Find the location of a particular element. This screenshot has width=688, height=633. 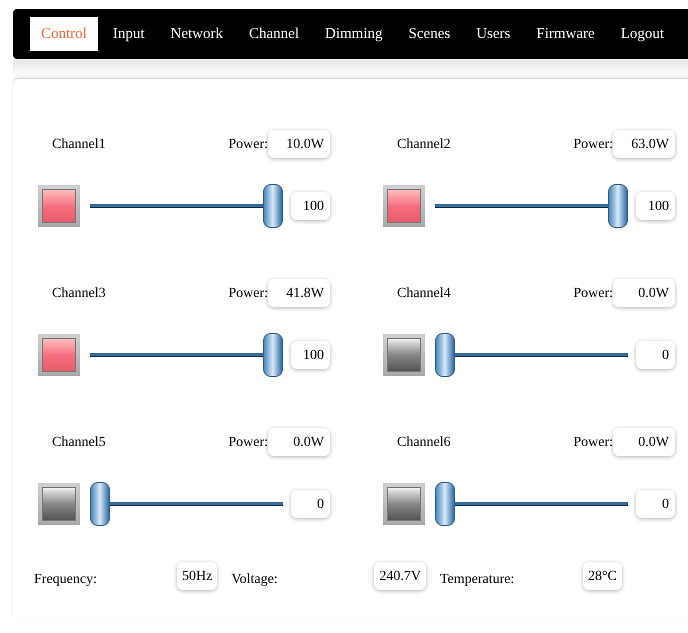

status-value: 240.7V is located at coordinates (400, 576).